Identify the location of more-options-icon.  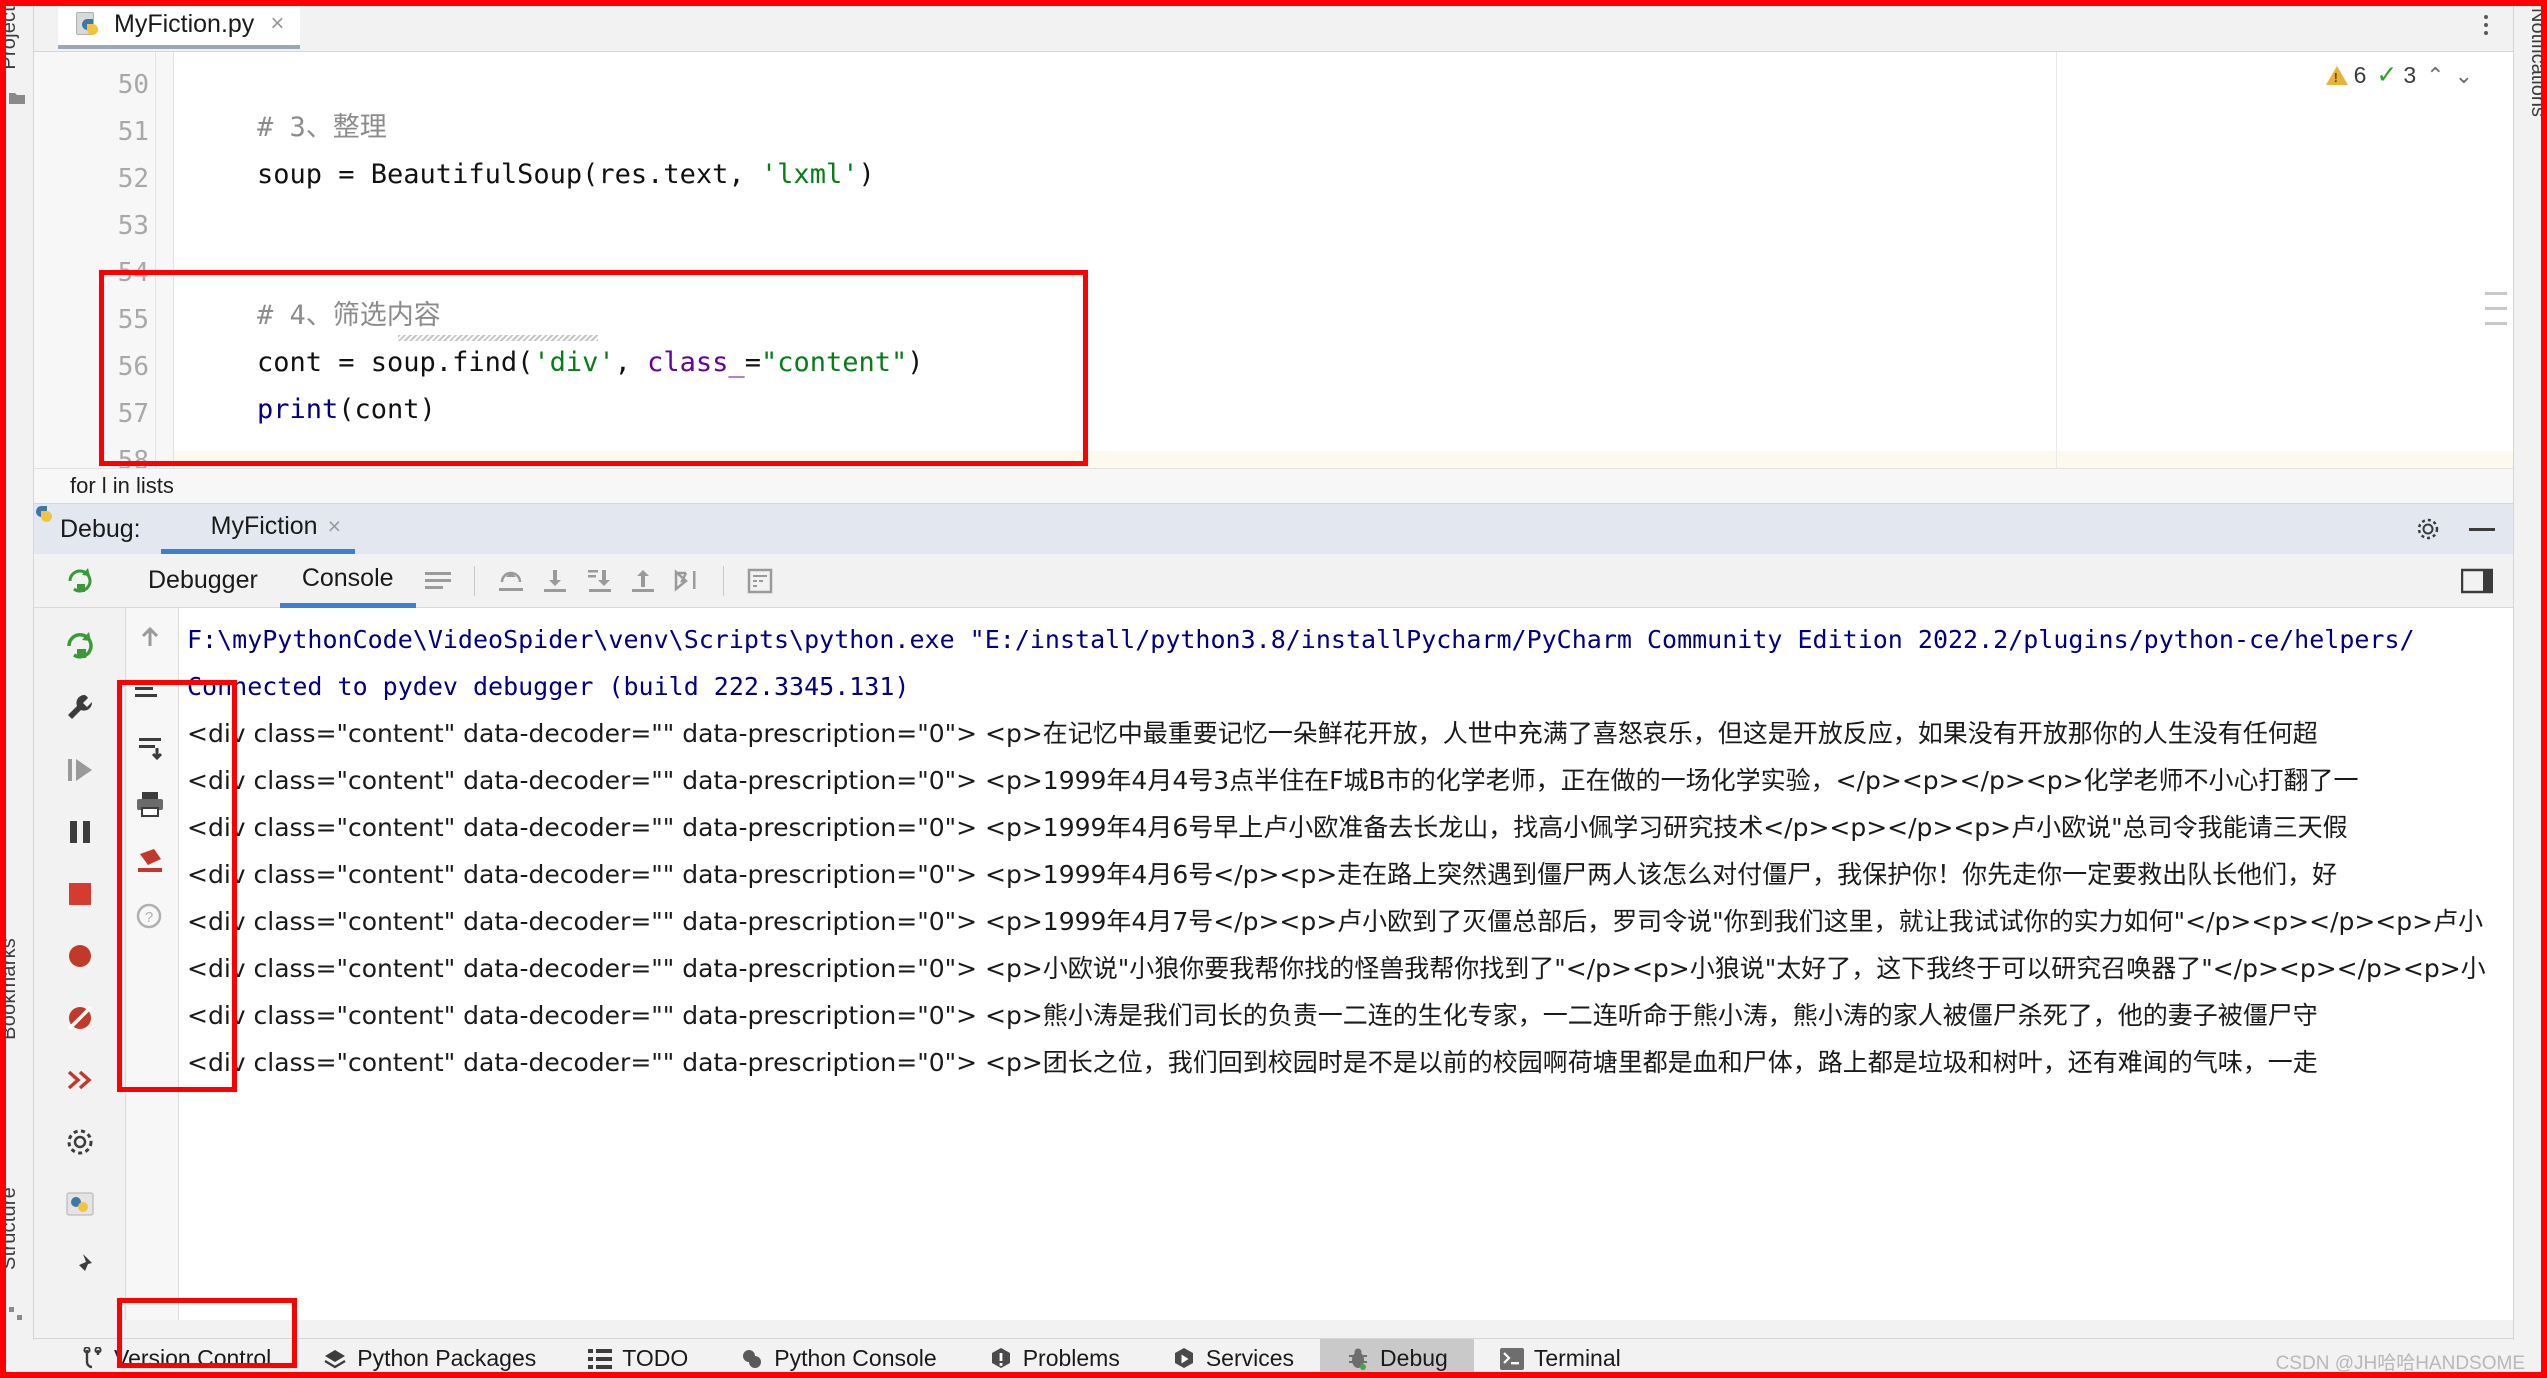
(2486, 25).